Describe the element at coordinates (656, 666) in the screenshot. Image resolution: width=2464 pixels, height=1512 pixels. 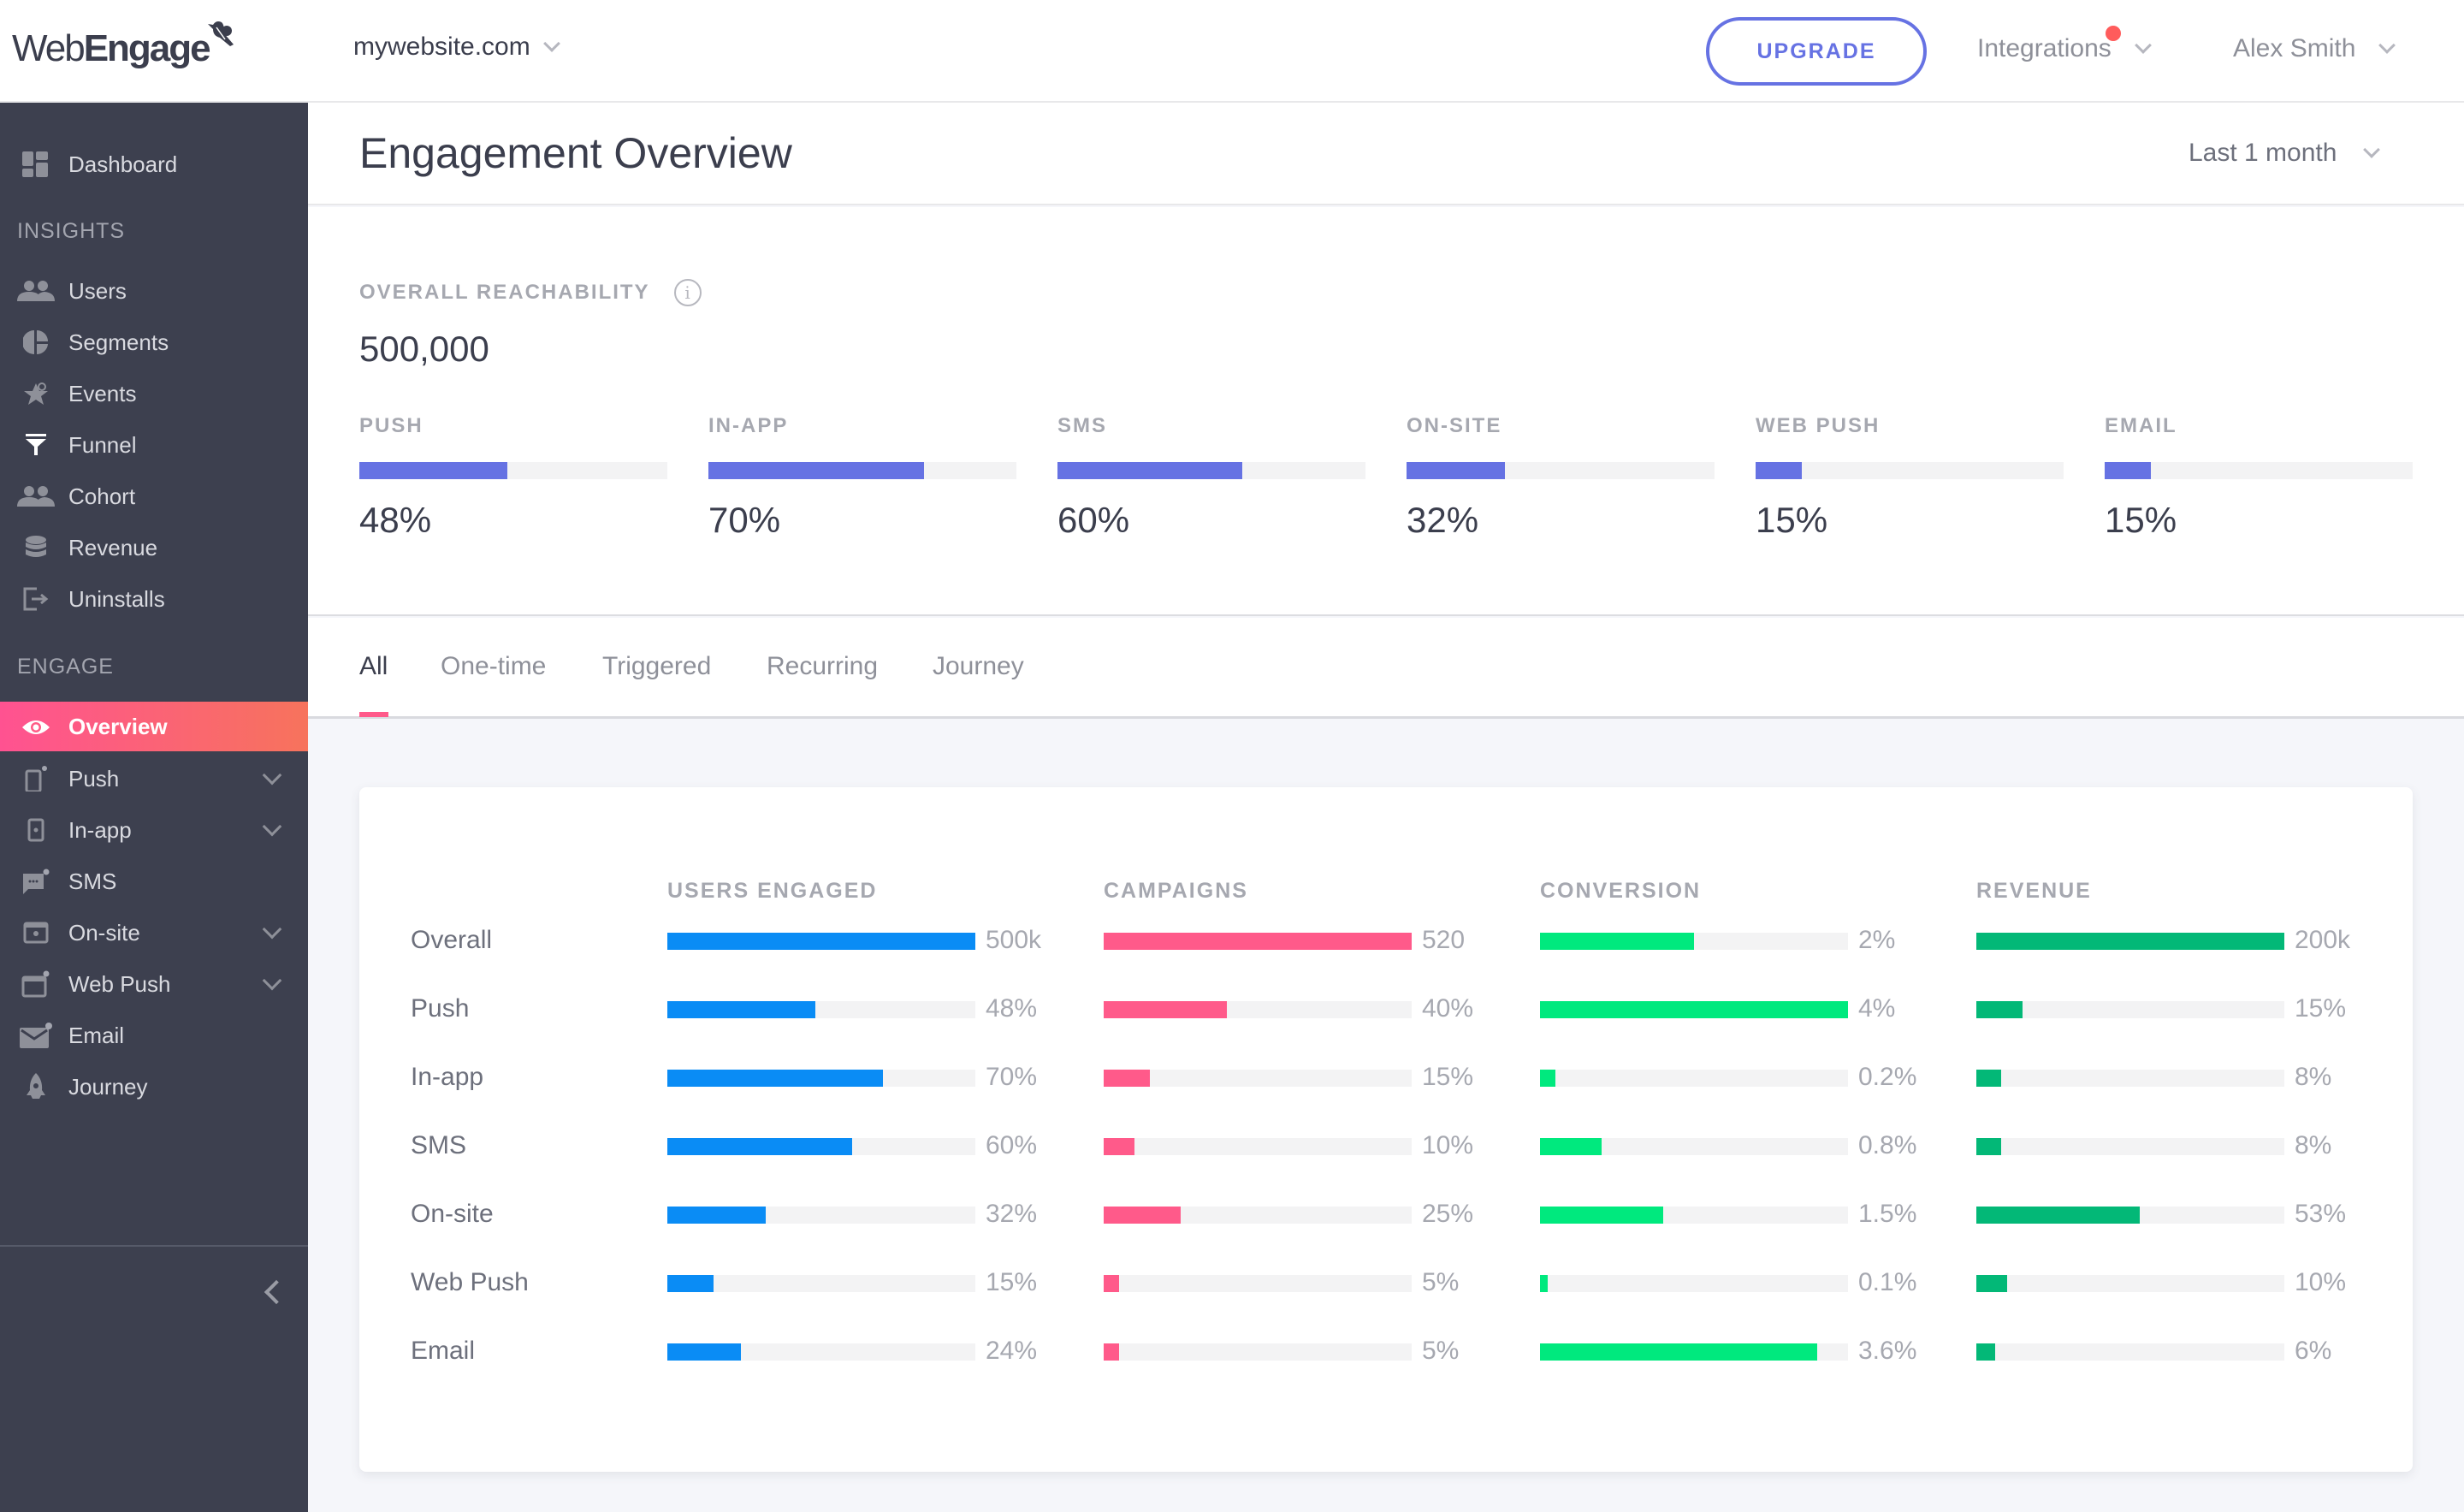
I see `tab-triggered: Triggered` at that location.